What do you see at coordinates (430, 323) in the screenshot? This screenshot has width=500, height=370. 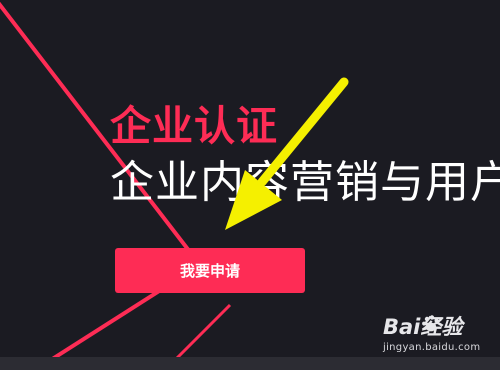 I see `baidu-paw-icon` at bounding box center [430, 323].